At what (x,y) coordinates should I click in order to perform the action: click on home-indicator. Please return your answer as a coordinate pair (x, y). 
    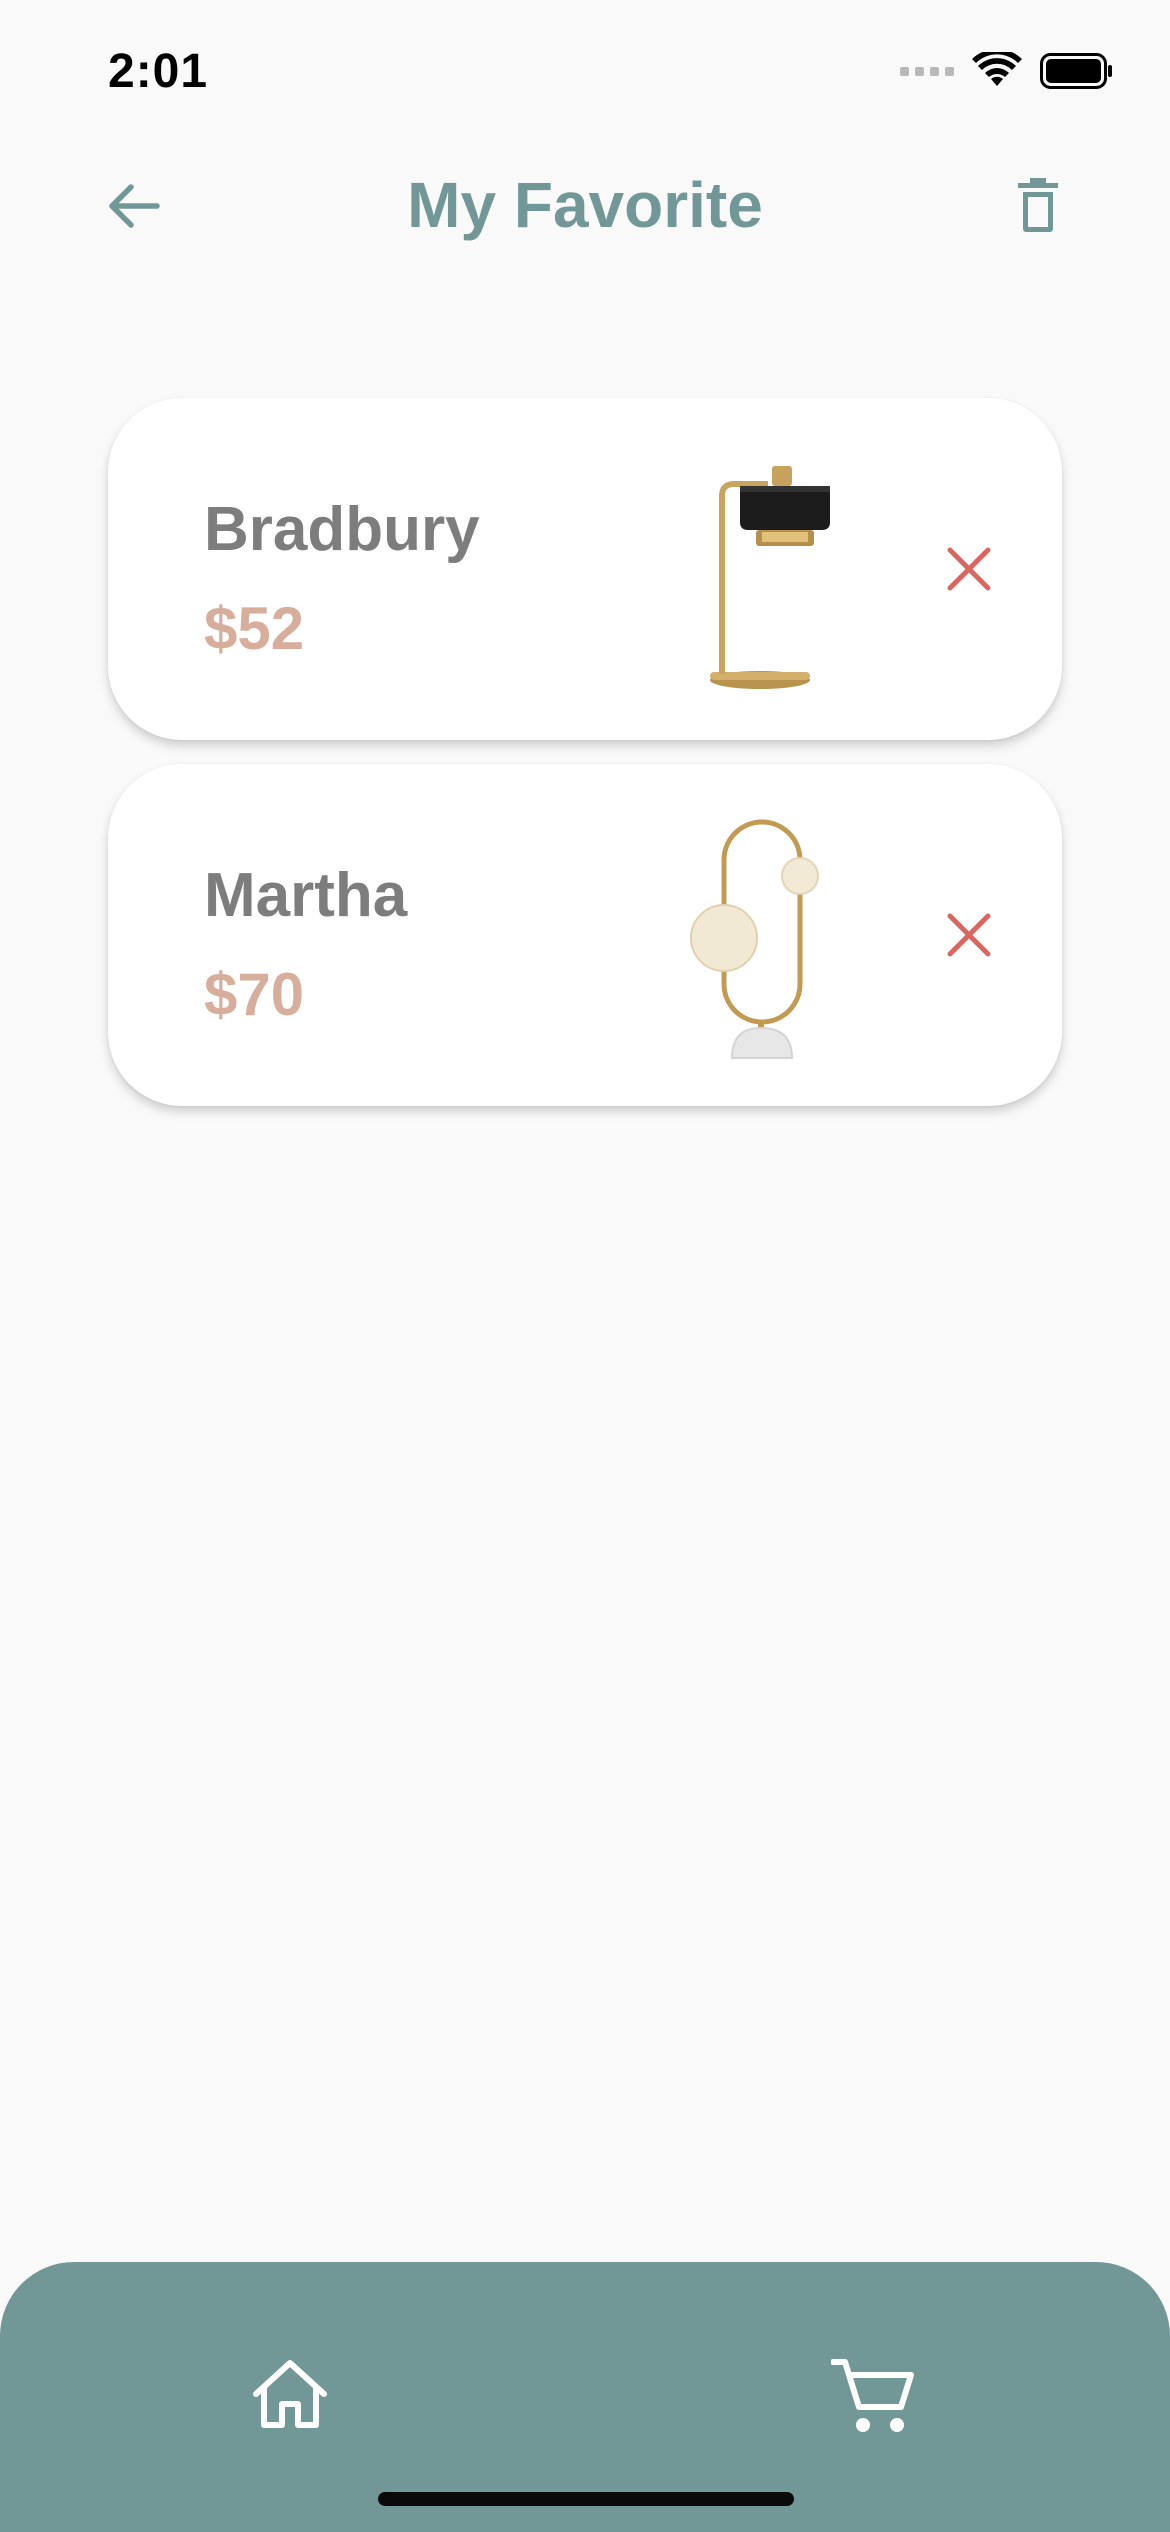
    Looking at the image, I should click on (586, 2499).